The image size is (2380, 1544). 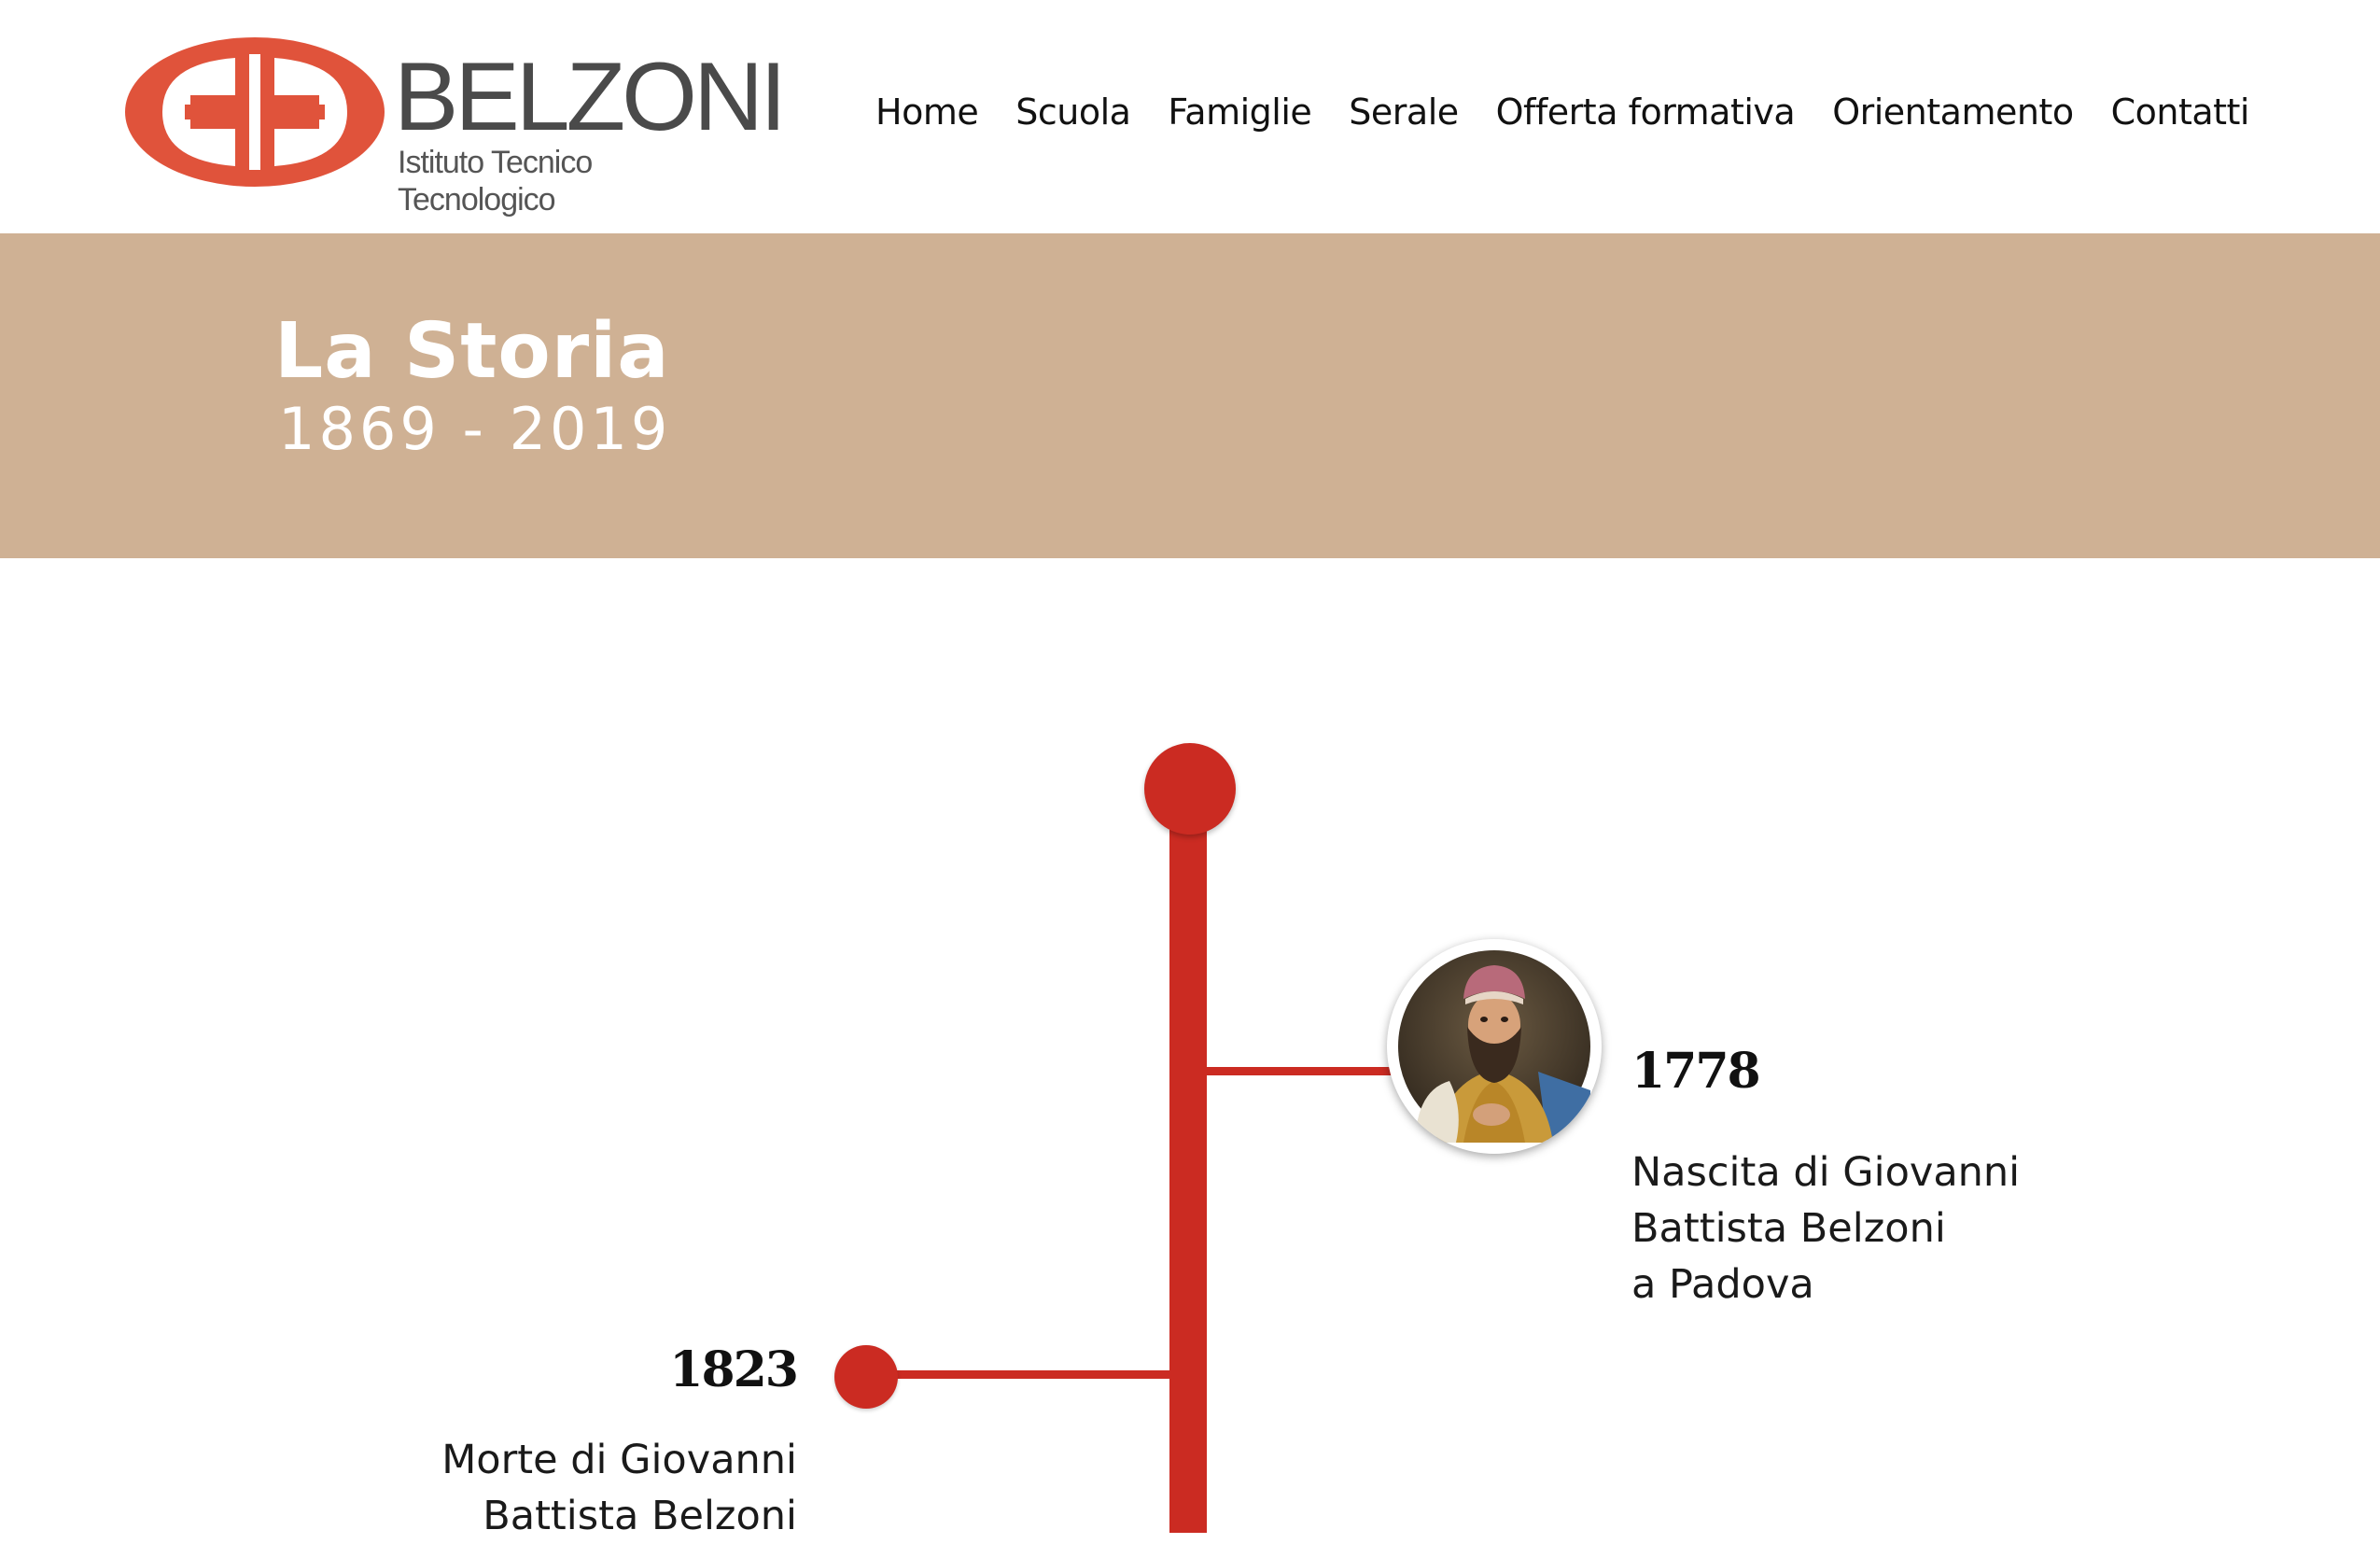 I want to click on nav-offerta-formativa: Offerta formativa, so click(x=1646, y=112).